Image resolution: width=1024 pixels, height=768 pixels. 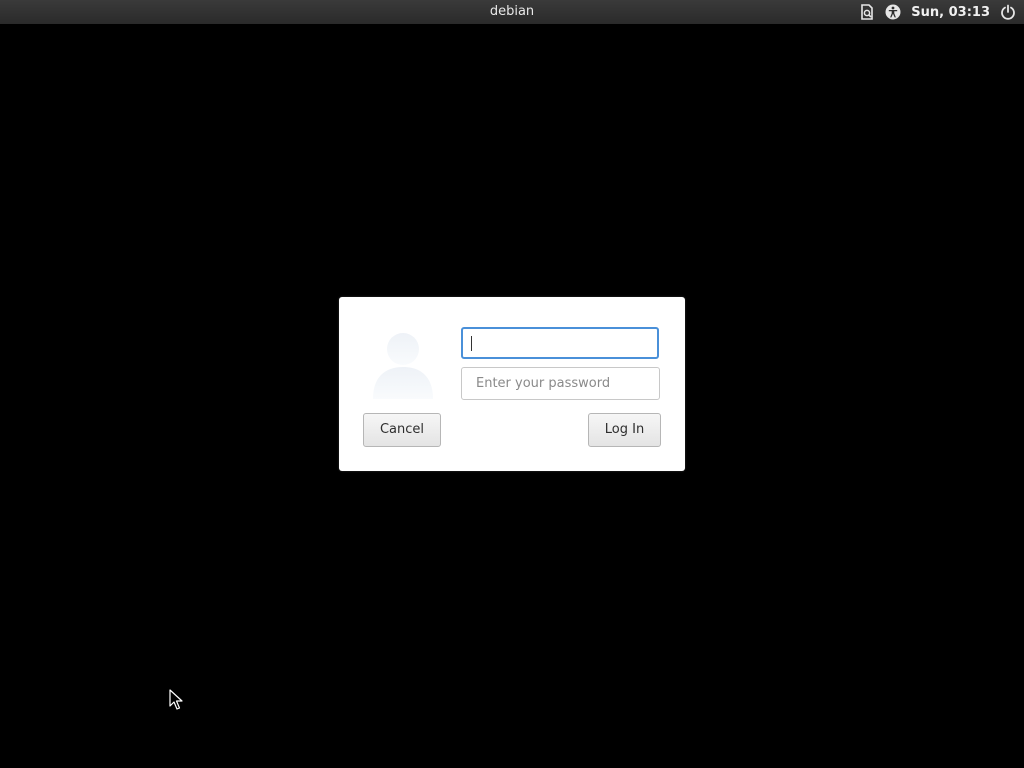 I want to click on status-area: Sun, 03:13, so click(x=937, y=12).